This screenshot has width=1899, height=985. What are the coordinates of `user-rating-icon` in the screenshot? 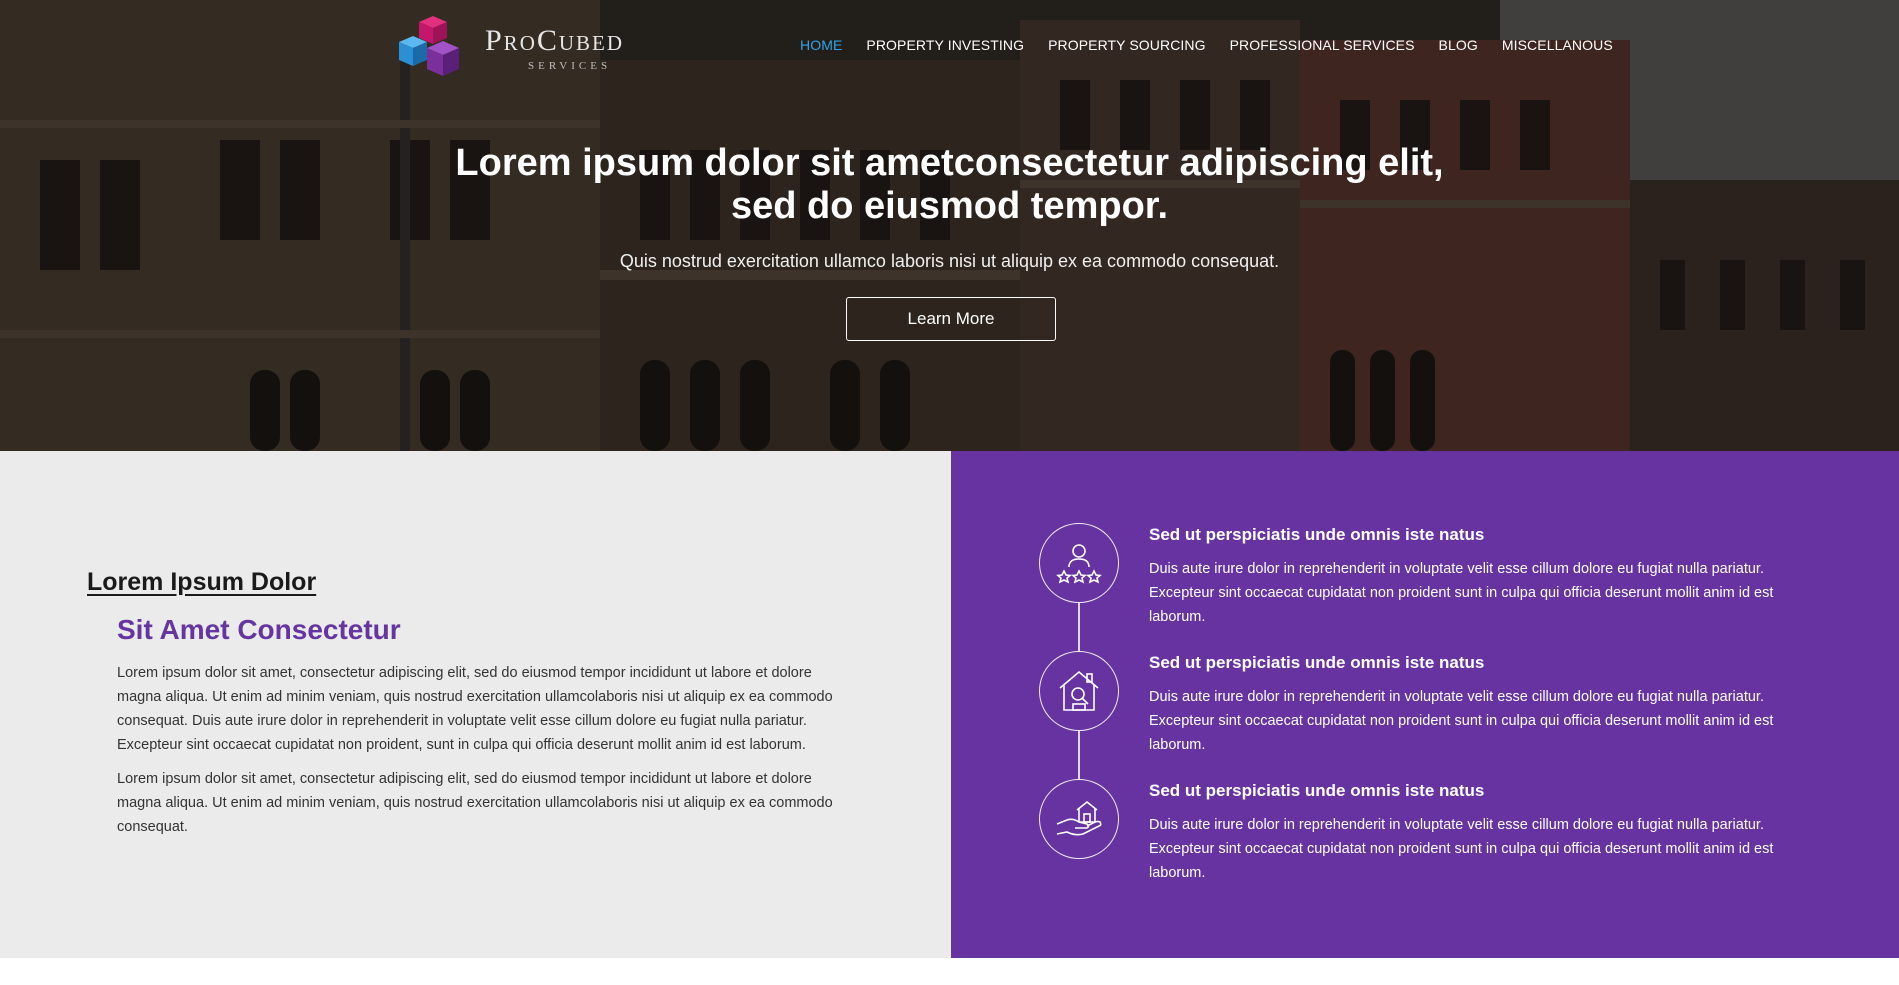 It's located at (1079, 564).